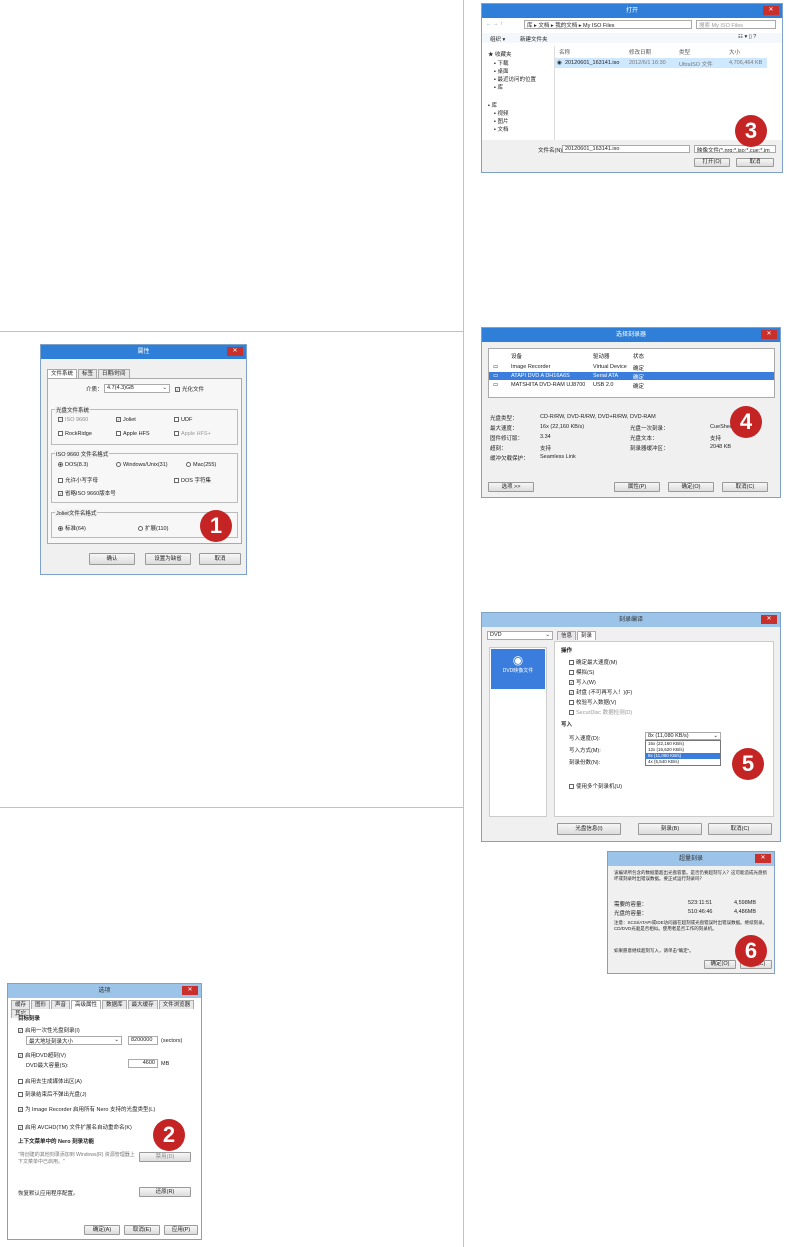 The image size is (789, 1247). What do you see at coordinates (142, 1230) in the screenshot?
I see `cancel-button: 取消(E)` at bounding box center [142, 1230].